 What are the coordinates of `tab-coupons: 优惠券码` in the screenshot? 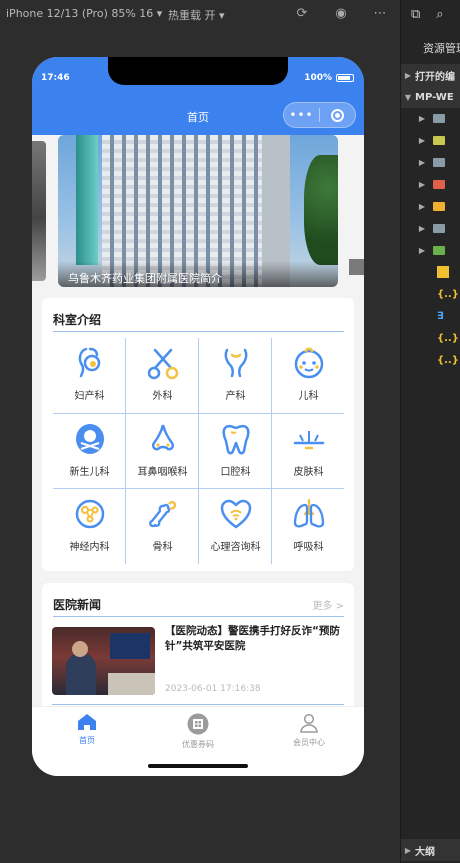 It's located at (198, 731).